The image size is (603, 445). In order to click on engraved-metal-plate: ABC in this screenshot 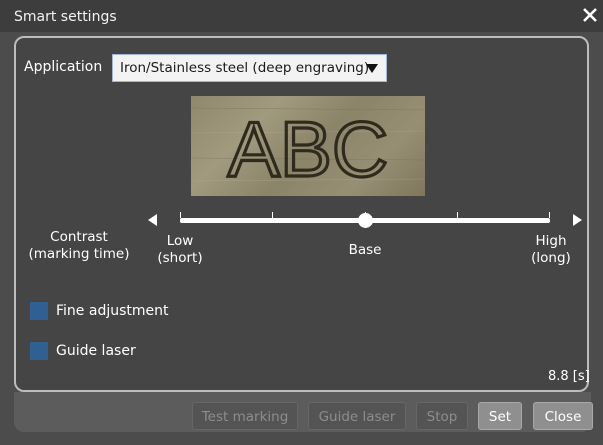, I will do `click(308, 149)`.